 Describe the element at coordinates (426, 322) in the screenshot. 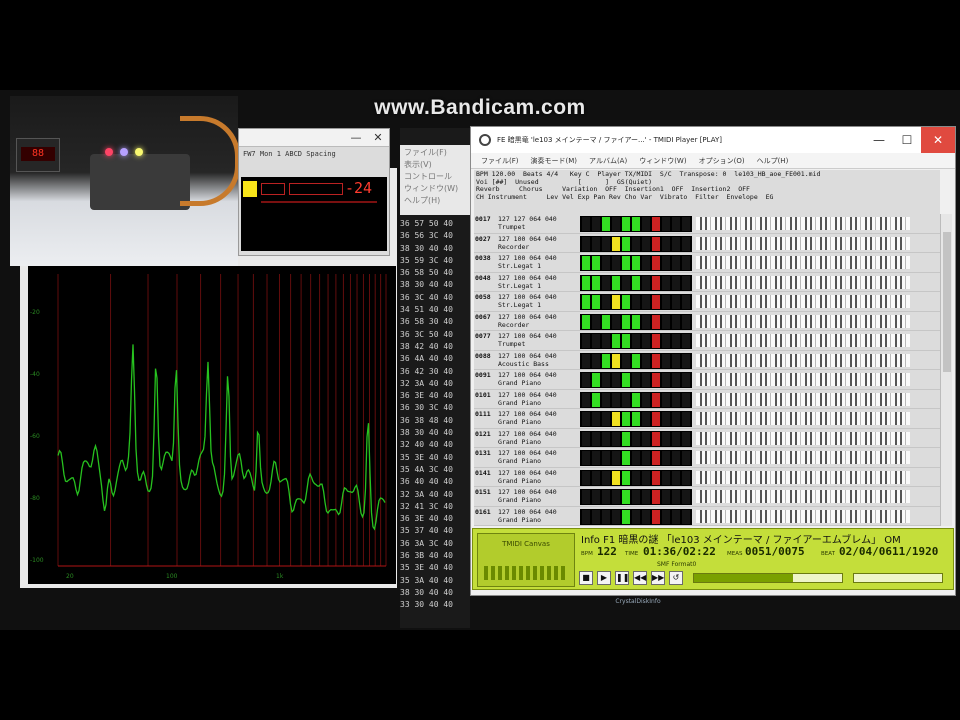

I see `hex-row: 36 58 30 40` at that location.